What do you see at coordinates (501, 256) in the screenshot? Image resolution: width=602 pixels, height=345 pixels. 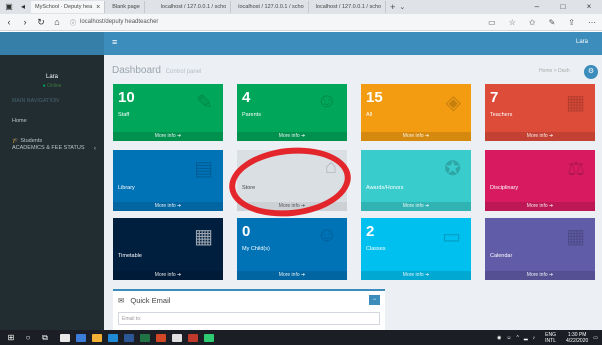 I see `tile-label: Calendar` at bounding box center [501, 256].